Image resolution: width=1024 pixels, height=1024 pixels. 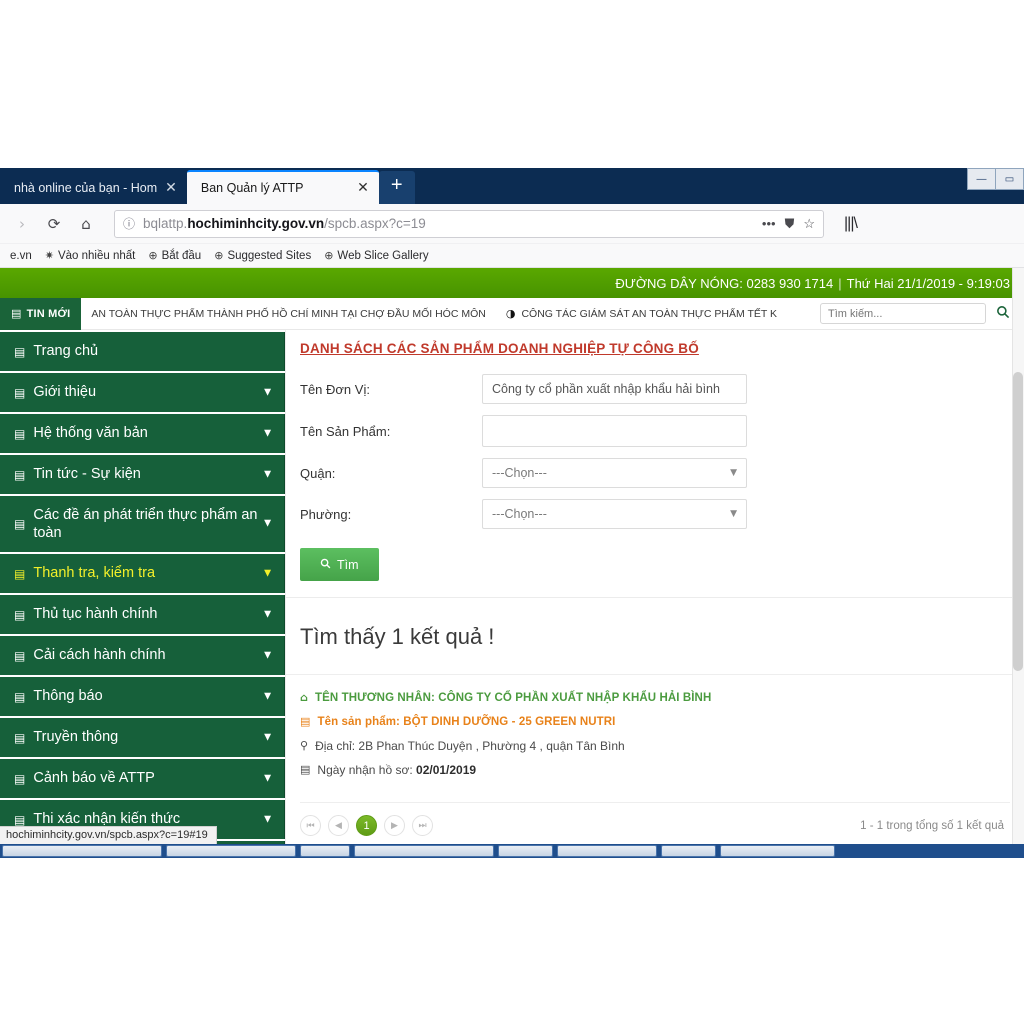 What do you see at coordinates (769, 223) in the screenshot?
I see `page-actions-icon: •••` at bounding box center [769, 223].